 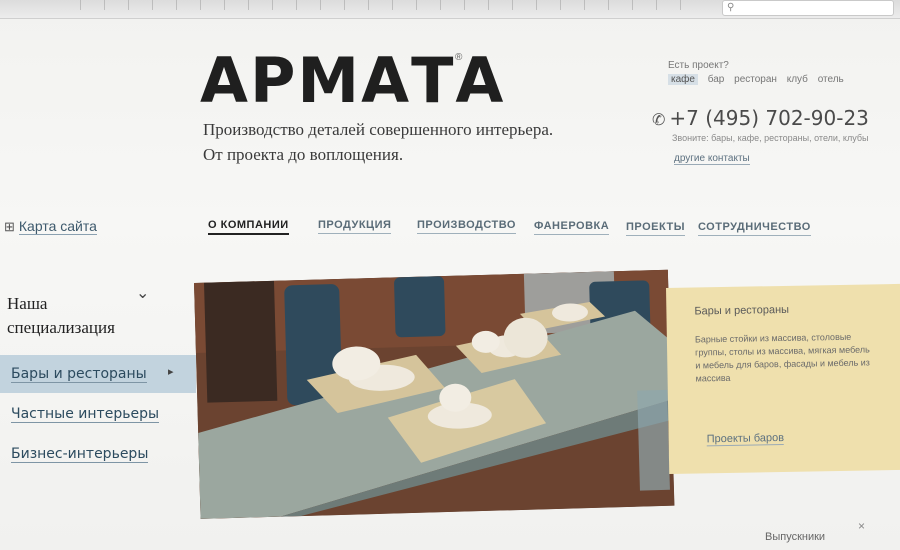 What do you see at coordinates (27, 303) in the screenshot?
I see `sidebar-title-line-1: Наша` at bounding box center [27, 303].